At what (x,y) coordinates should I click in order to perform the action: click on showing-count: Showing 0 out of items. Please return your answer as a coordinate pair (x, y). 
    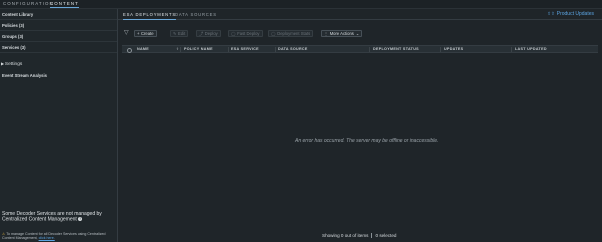
    Looking at the image, I should click on (345, 235).